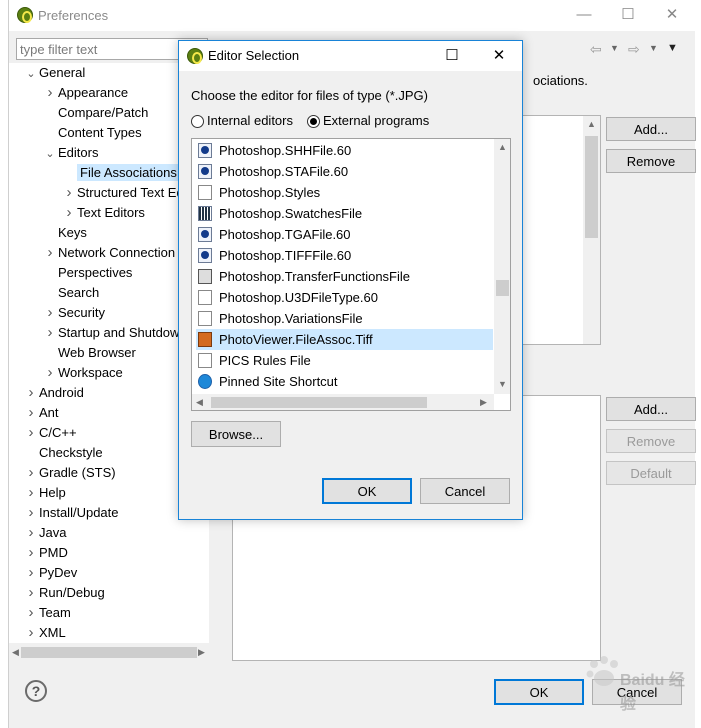 The width and height of the screenshot is (701, 728). I want to click on dialog-ok-button: OK, so click(367, 491).